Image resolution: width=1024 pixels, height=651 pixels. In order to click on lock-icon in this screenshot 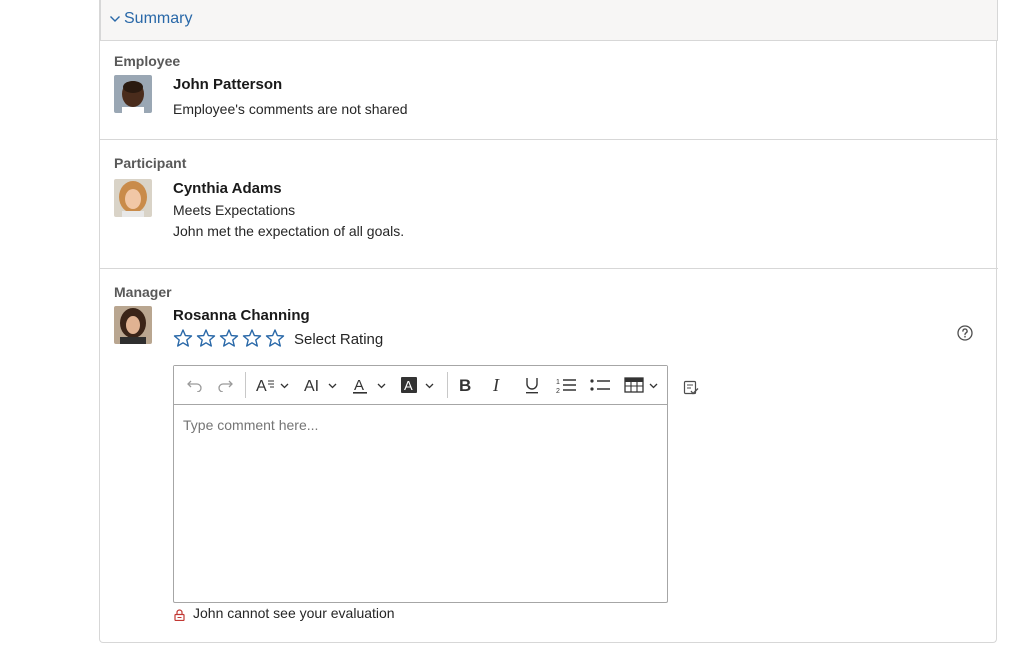, I will do `click(179, 615)`.